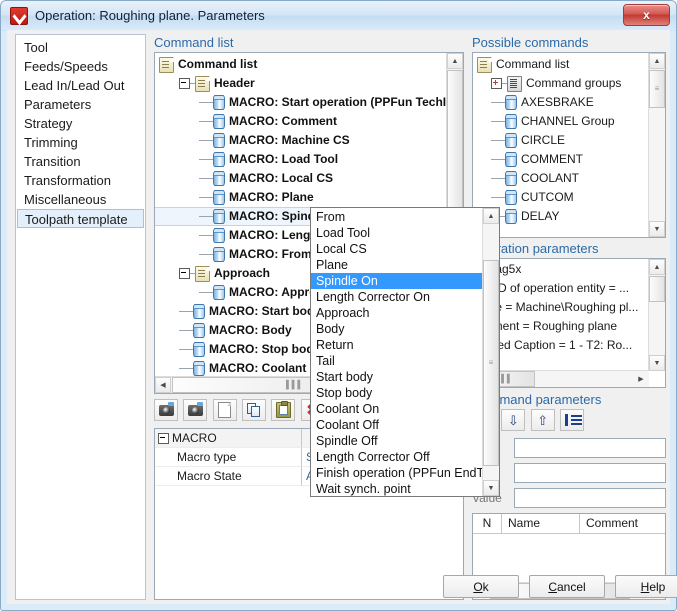  I want to click on column-header-n: N, so click(487, 523).